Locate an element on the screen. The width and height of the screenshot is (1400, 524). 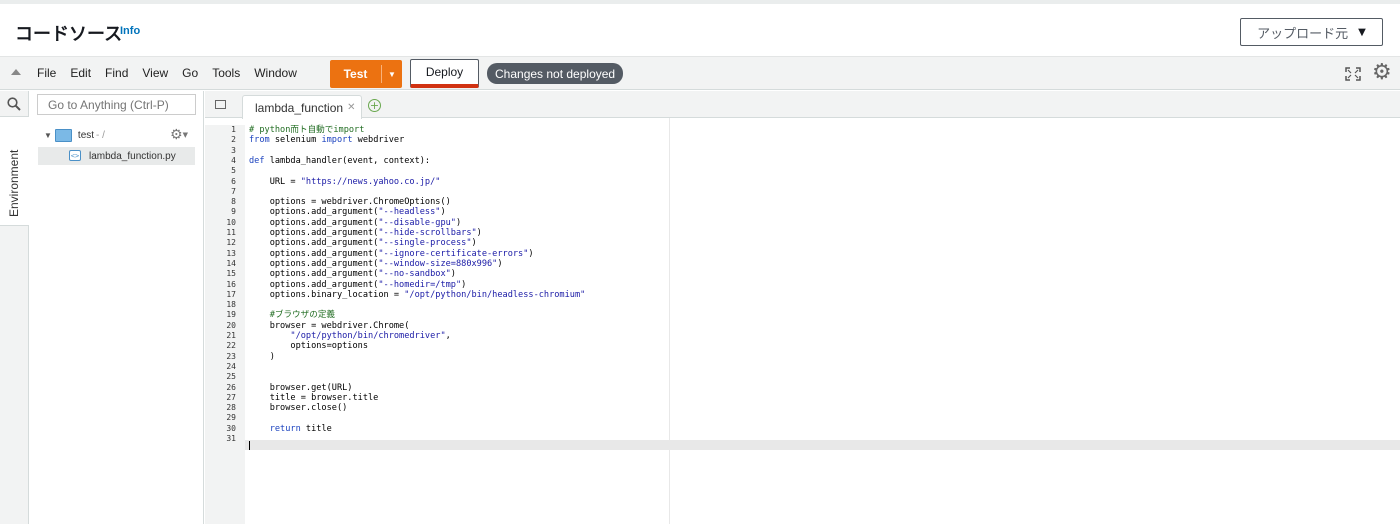
code-line: options=options is located at coordinates (308, 346).